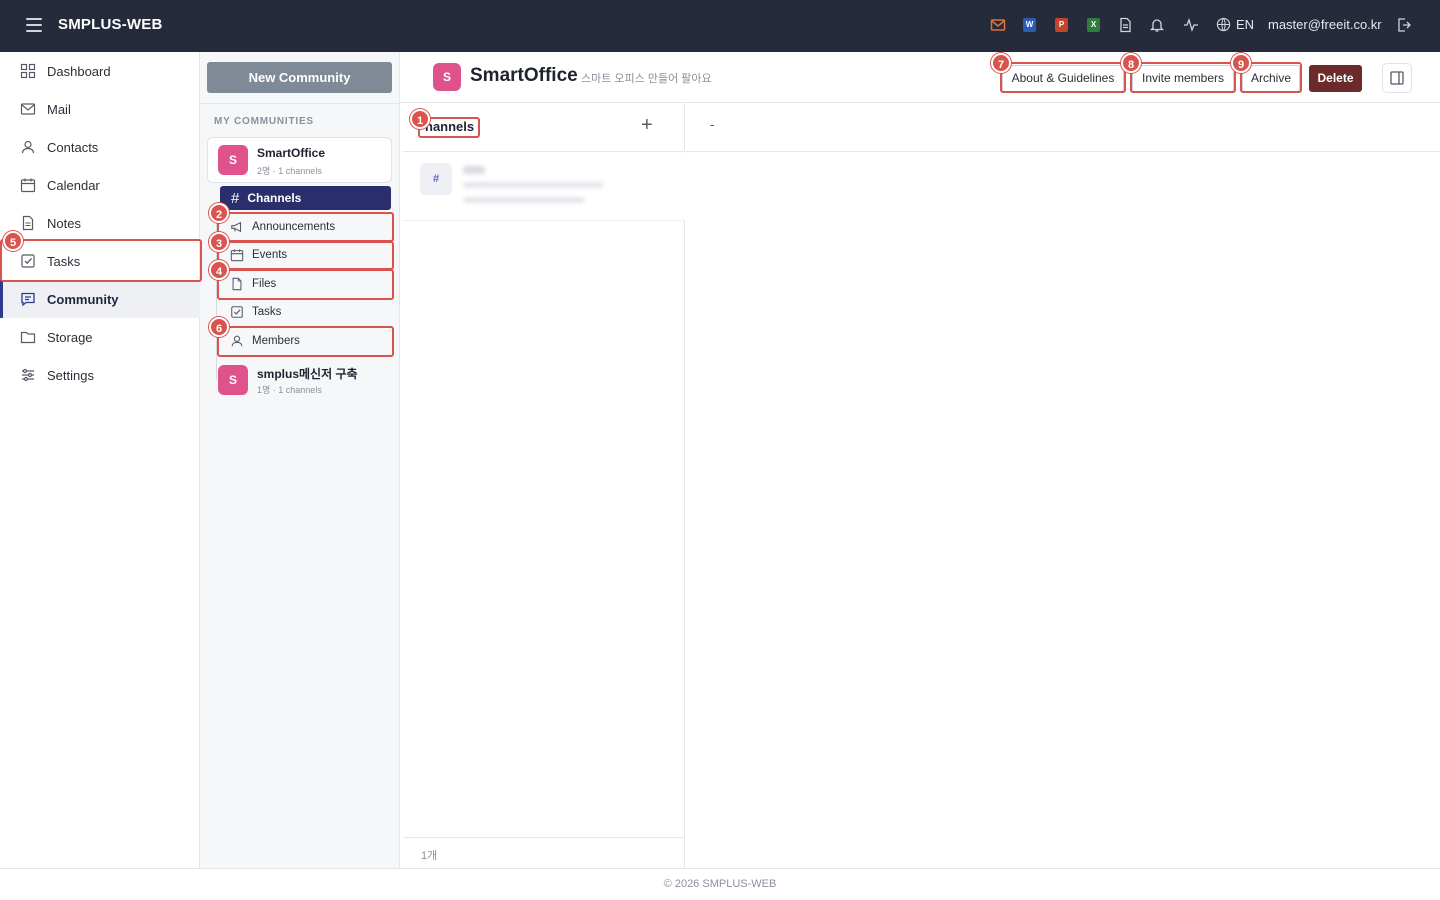  I want to click on top-bar: SMPLUS-WEB W P X EN master@freeit.co.kr, so click(720, 26).